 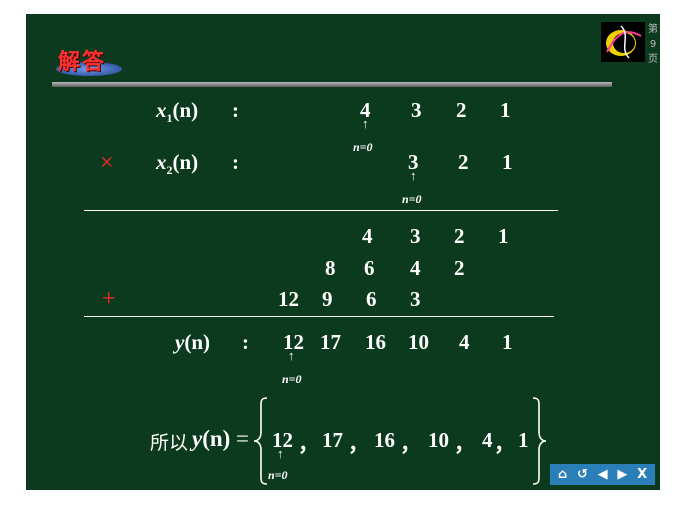 I want to click on x1-value: 2, so click(x=461, y=110).